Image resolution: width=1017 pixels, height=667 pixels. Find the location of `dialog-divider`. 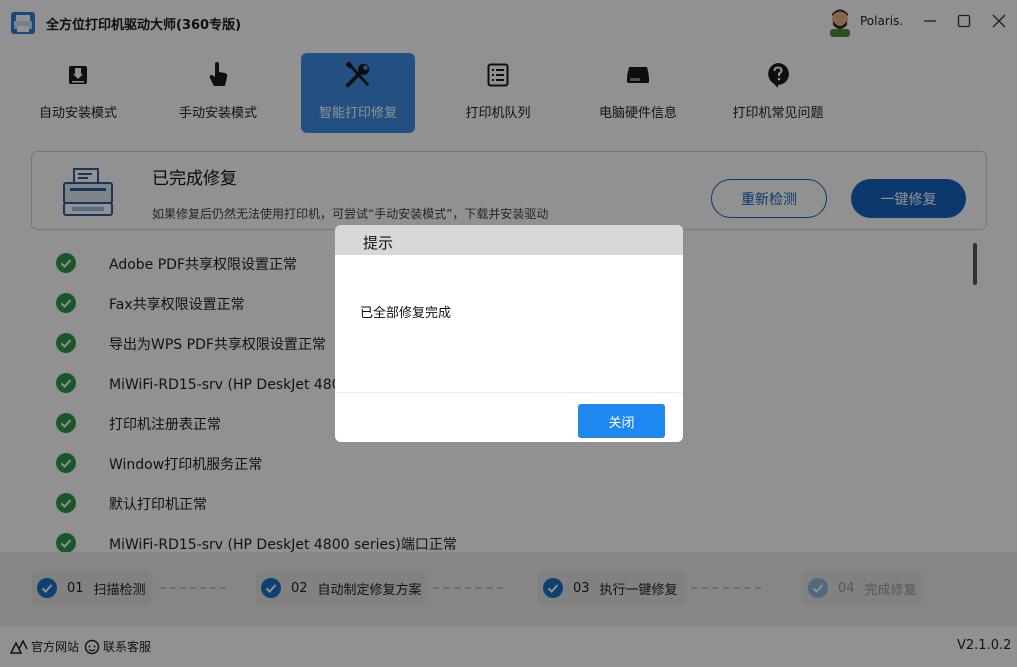

dialog-divider is located at coordinates (509, 392).